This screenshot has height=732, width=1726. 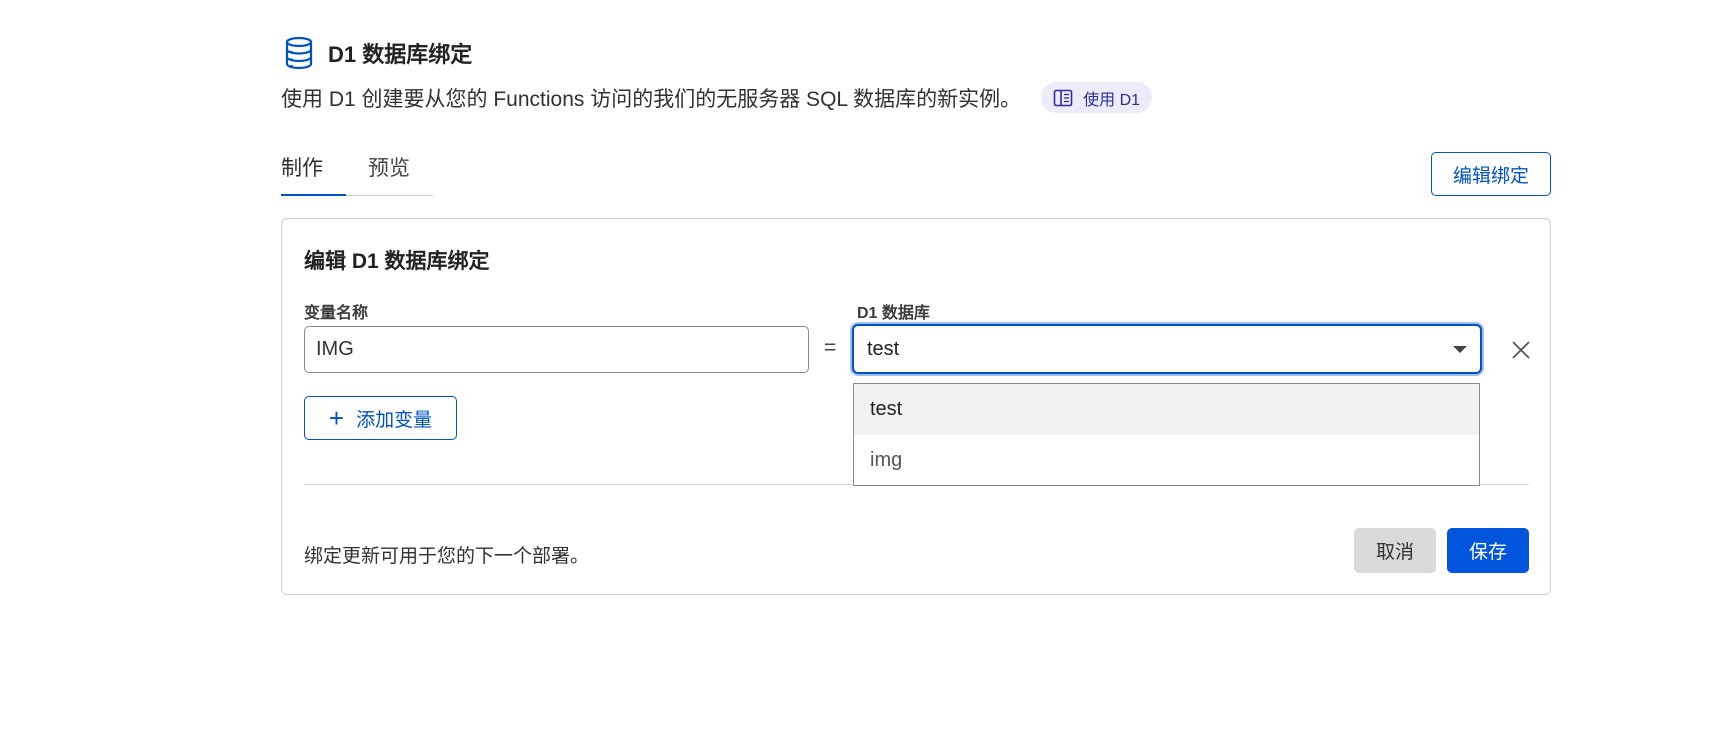 What do you see at coordinates (830, 347) in the screenshot?
I see `equals-sign: =` at bounding box center [830, 347].